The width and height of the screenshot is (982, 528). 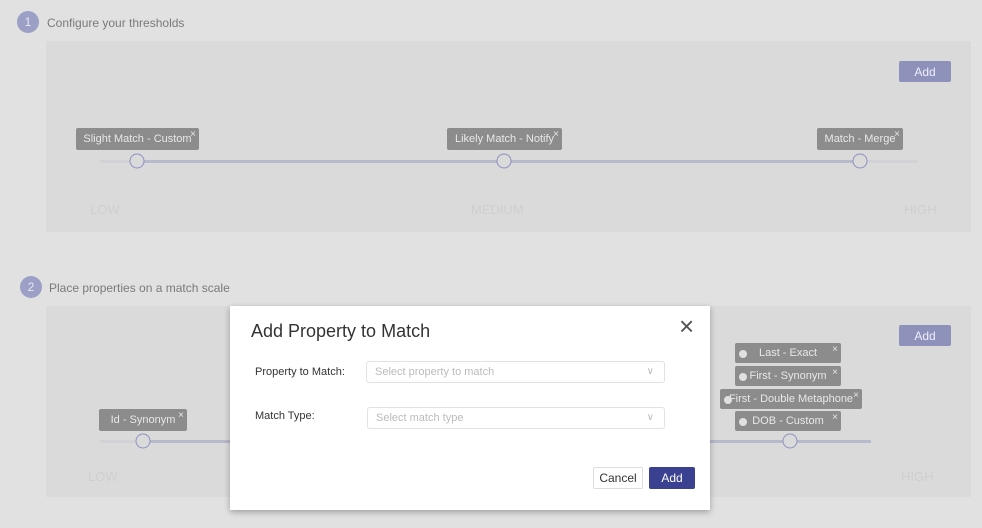 What do you see at coordinates (516, 418) in the screenshot?
I see `match-type-select: Select match type ∨` at bounding box center [516, 418].